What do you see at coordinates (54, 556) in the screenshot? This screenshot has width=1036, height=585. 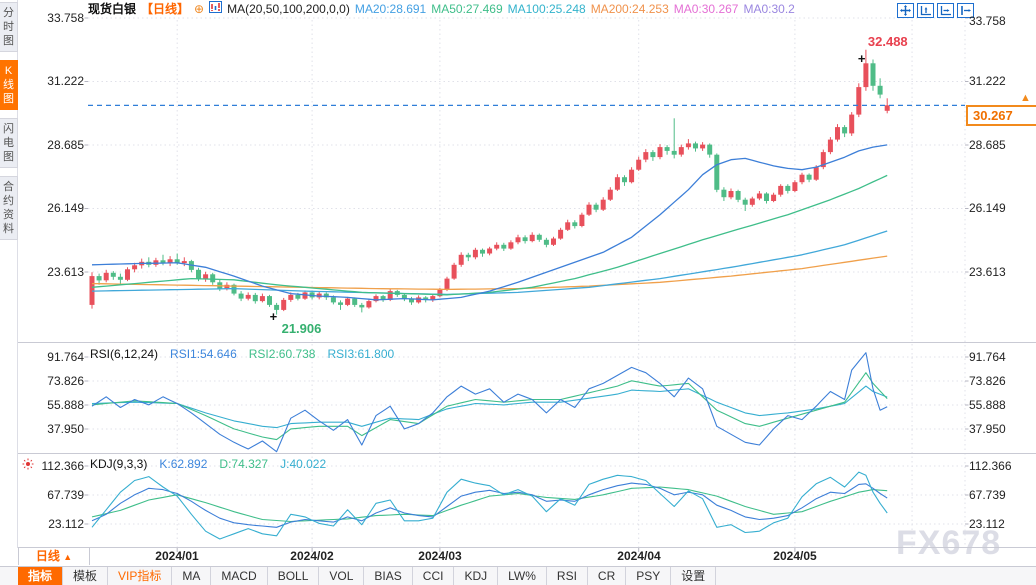 I see `period-selector: 日线 ▲` at bounding box center [54, 556].